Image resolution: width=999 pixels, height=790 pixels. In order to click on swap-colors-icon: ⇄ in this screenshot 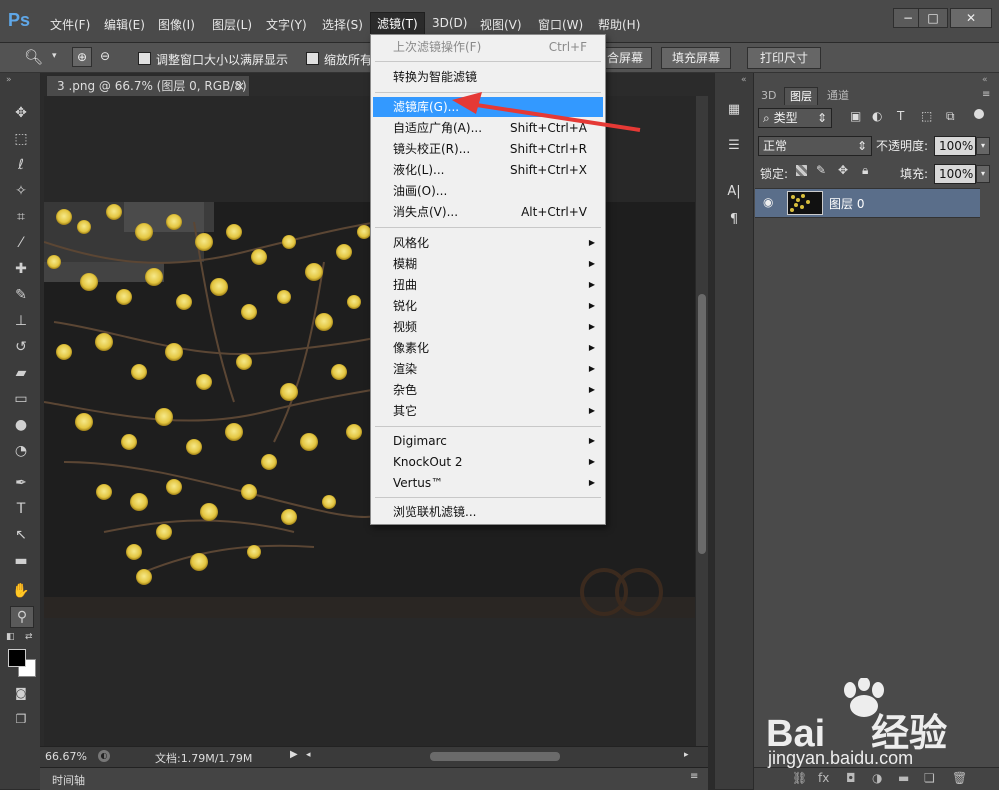, I will do `click(29, 637)`.